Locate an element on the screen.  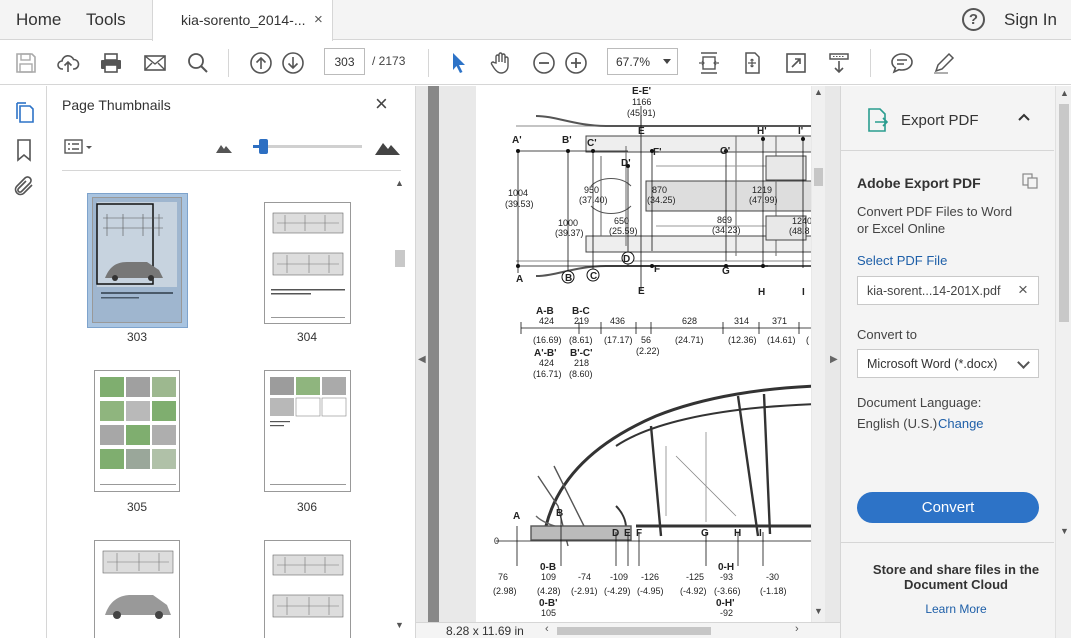
menu-home: Home is located at coordinates (38, 20).